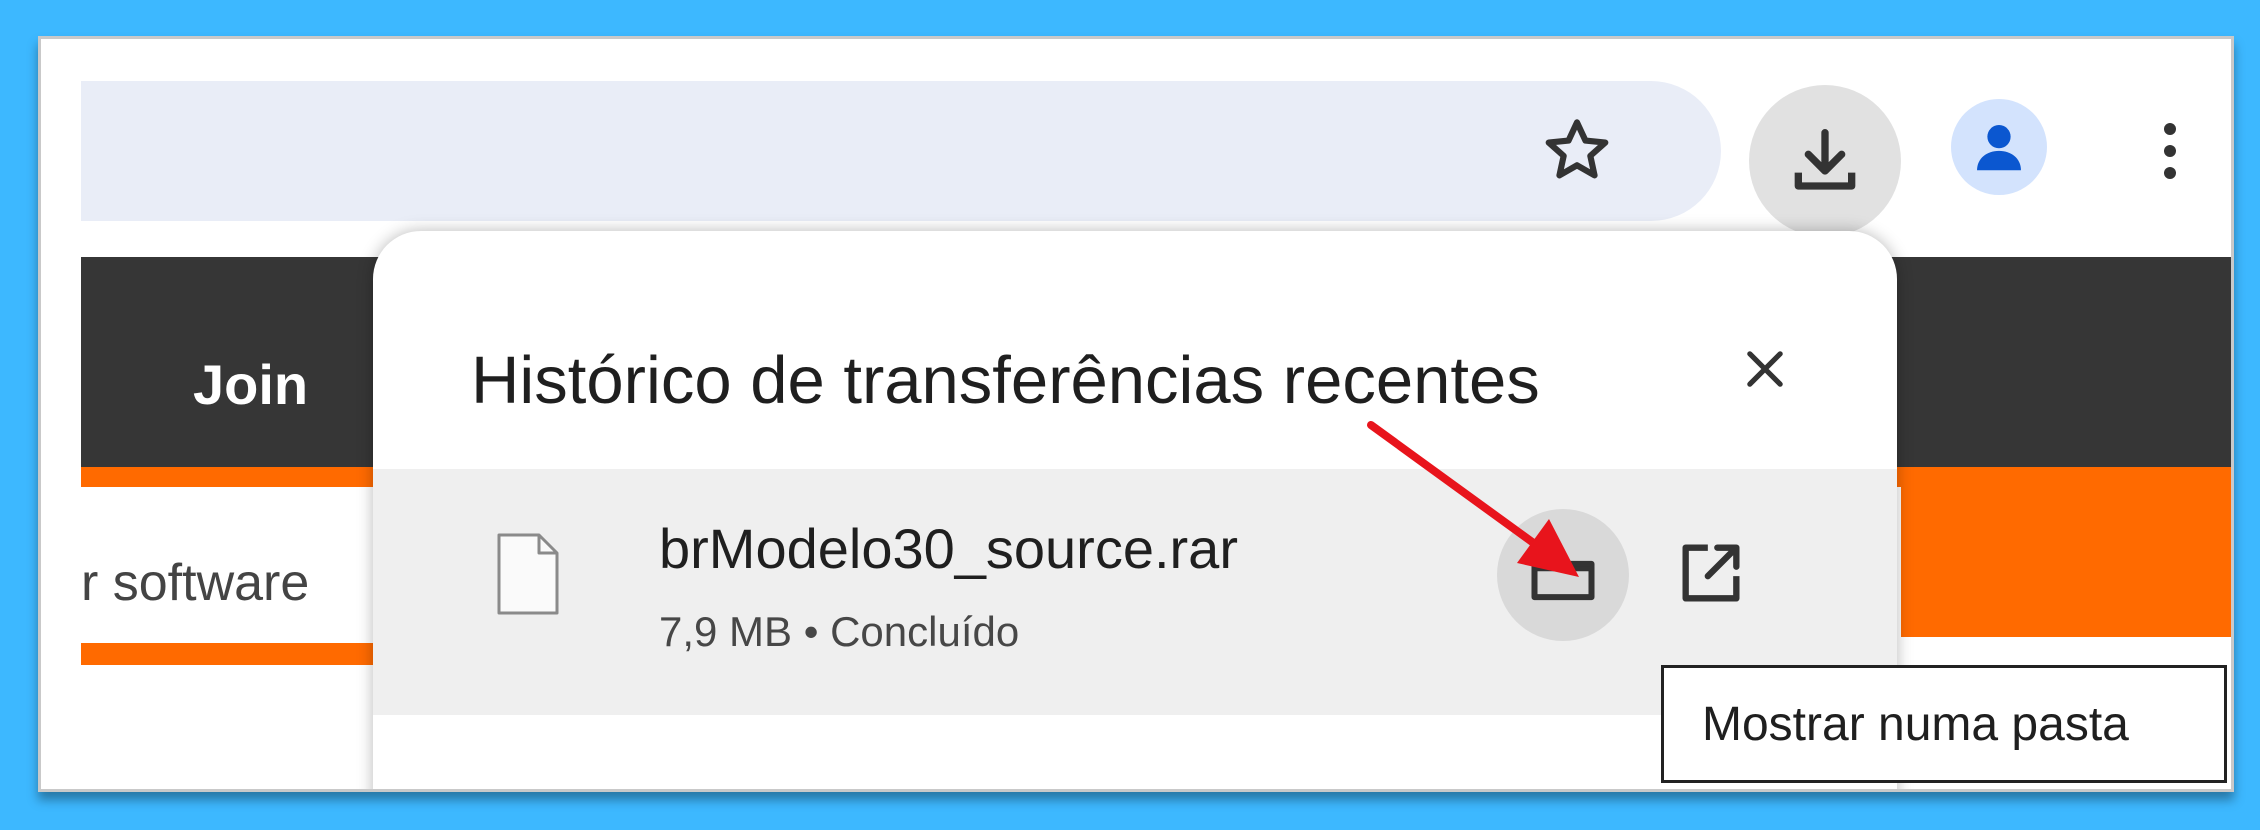  I want to click on show-in-folder-button, so click(1563, 575).